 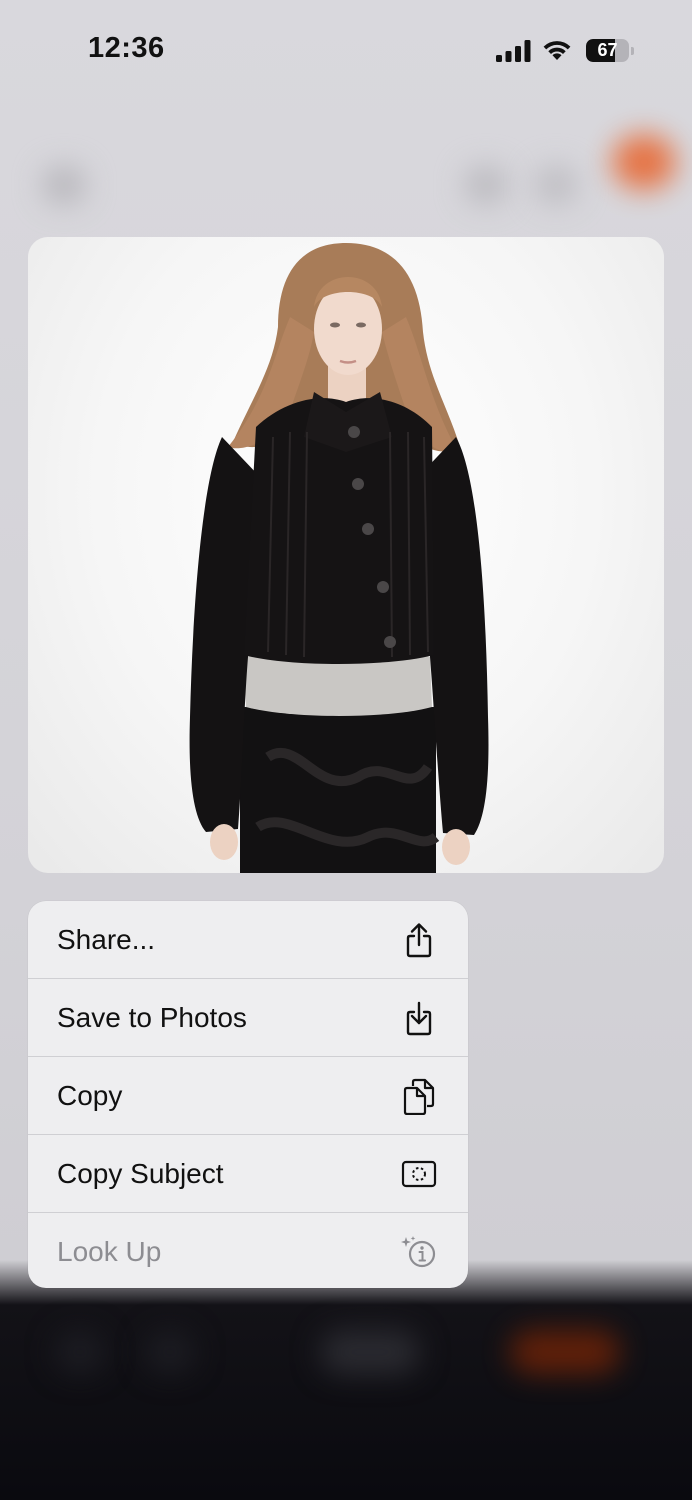 What do you see at coordinates (419, 940) in the screenshot?
I see `share-icon` at bounding box center [419, 940].